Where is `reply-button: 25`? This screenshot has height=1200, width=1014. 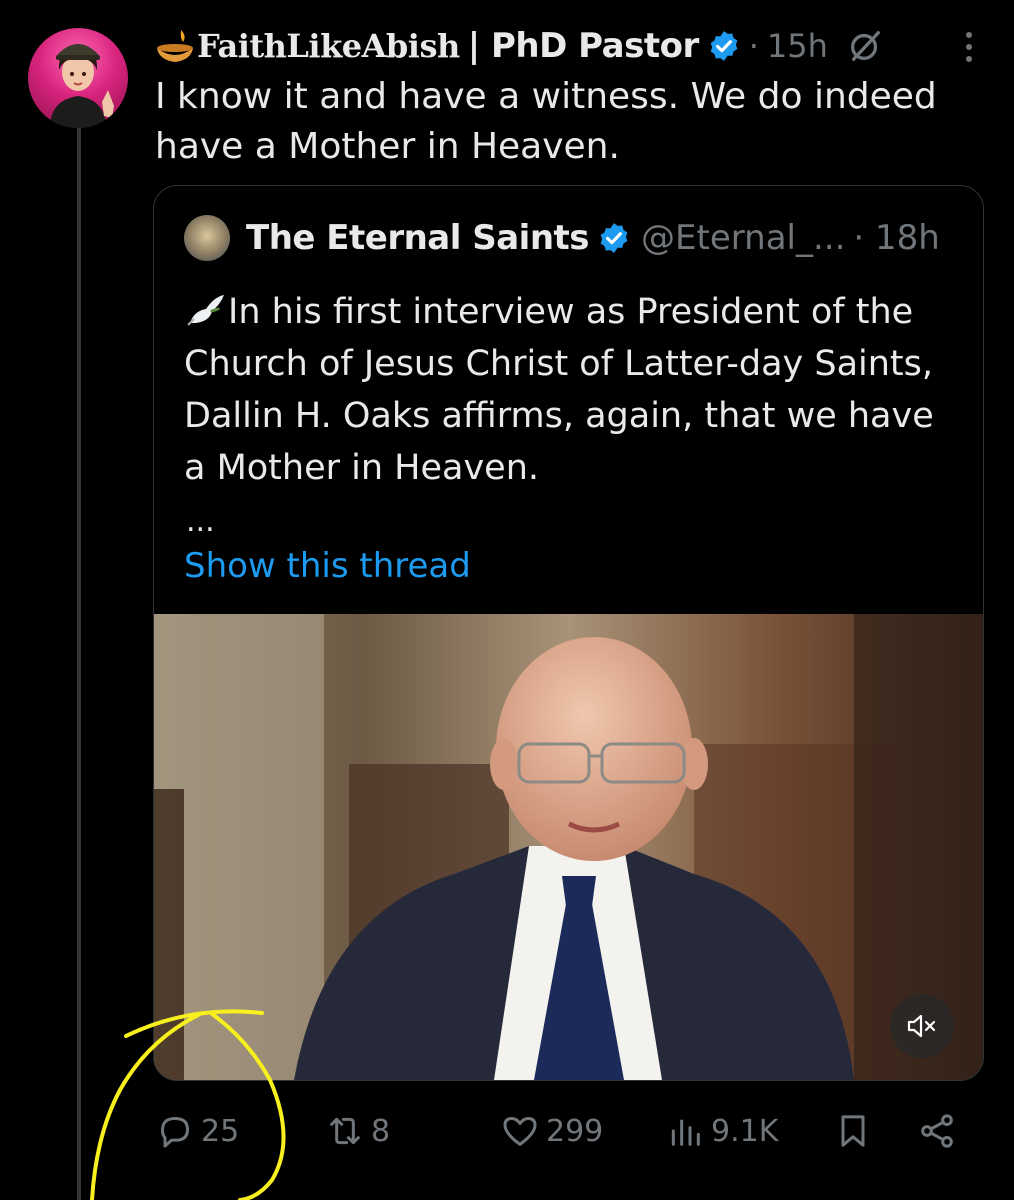 reply-button: 25 is located at coordinates (197, 1131).